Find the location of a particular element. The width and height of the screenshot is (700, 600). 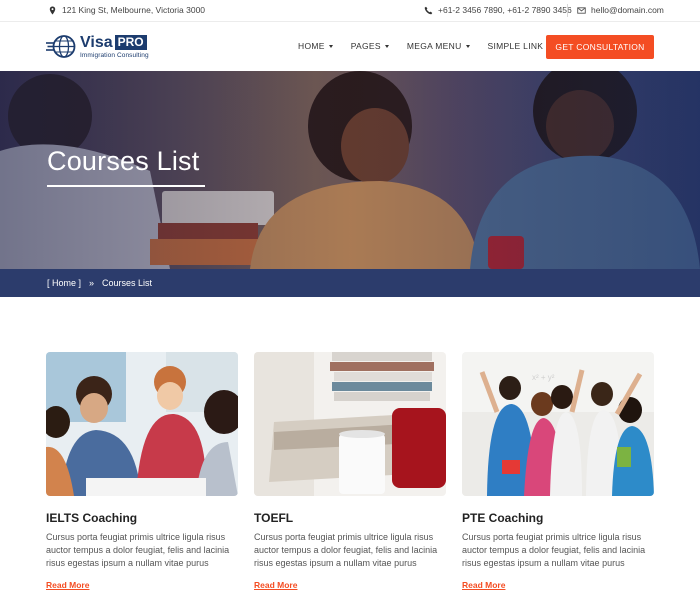

phone-info: +61-2 3456 7890, +61-2 7890 3456 is located at coordinates (498, 10).